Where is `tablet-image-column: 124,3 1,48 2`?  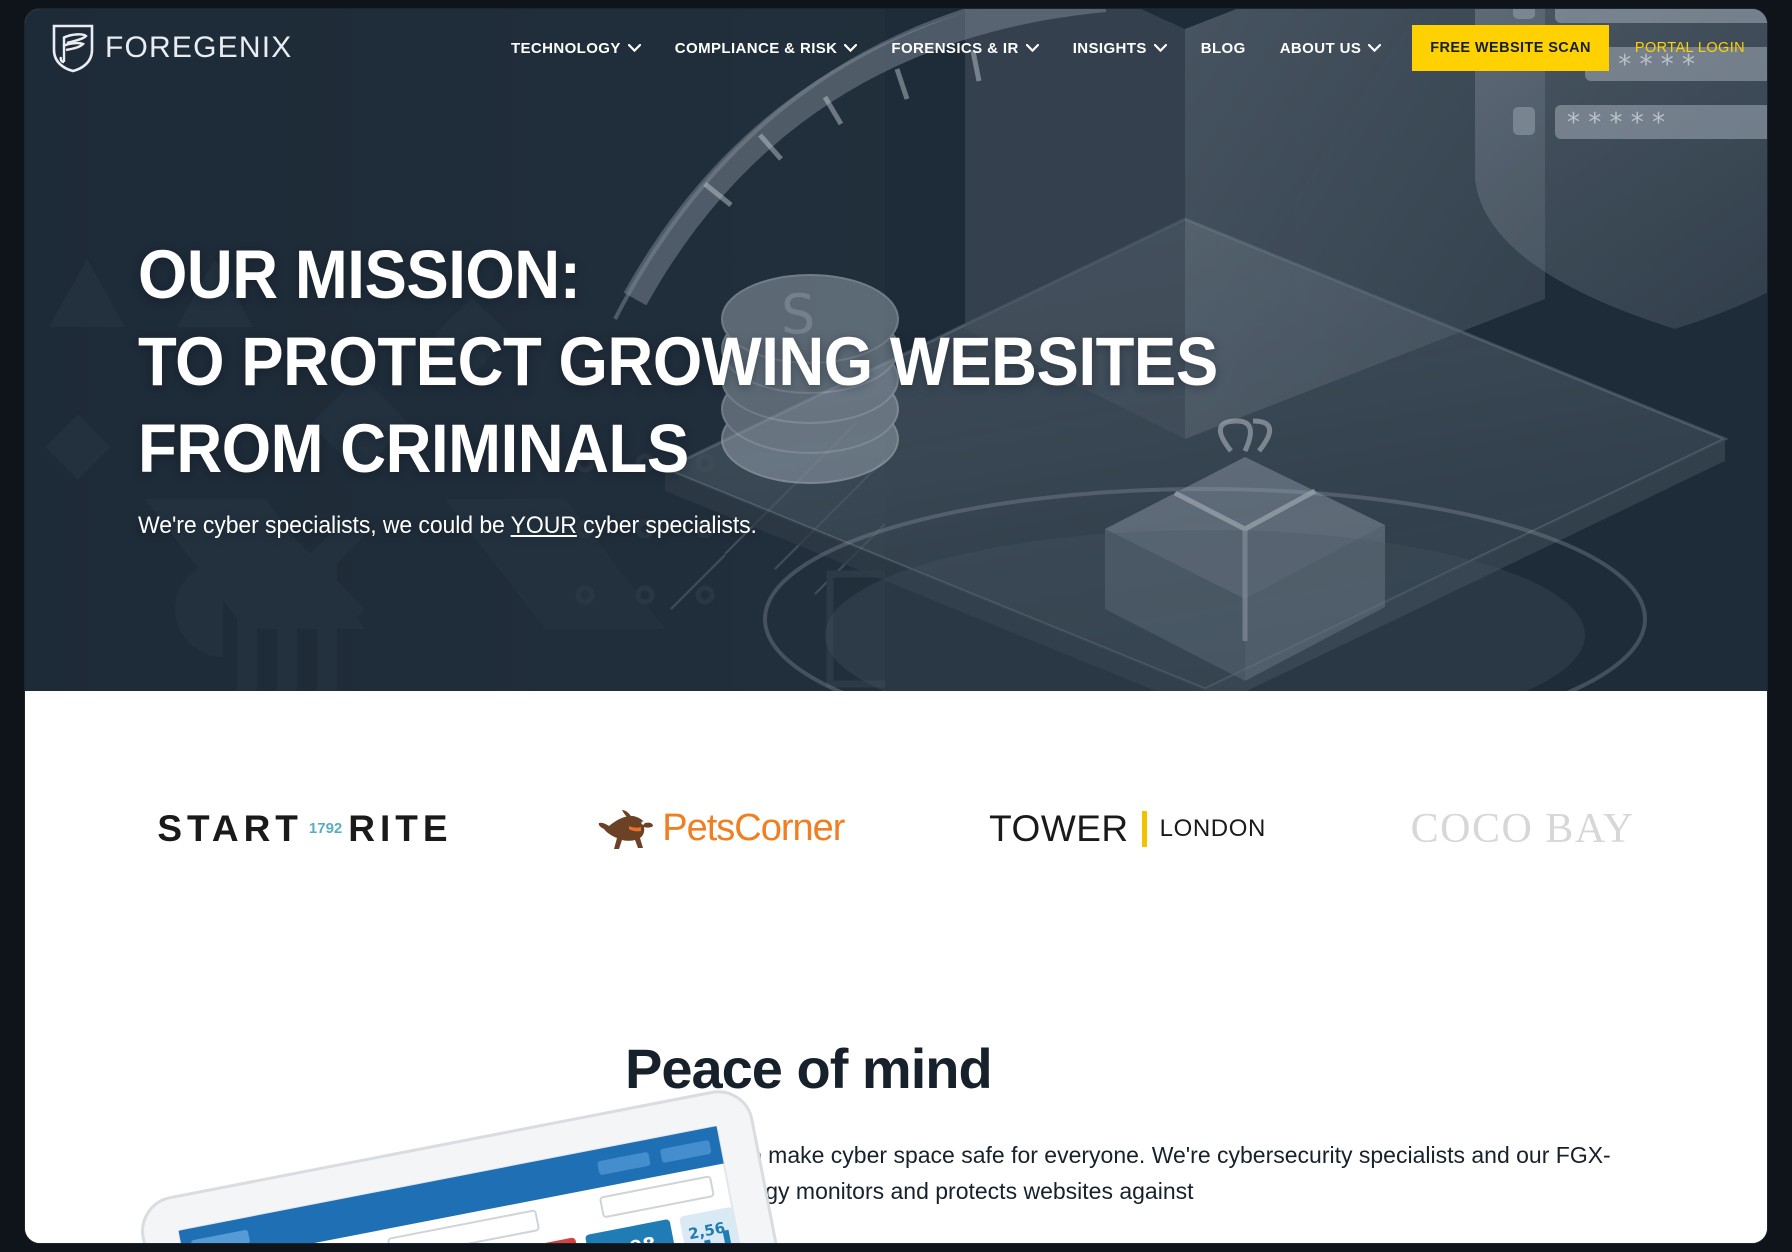 tablet-image-column: 124,3 1,48 2 is located at coordinates (424, 1134).